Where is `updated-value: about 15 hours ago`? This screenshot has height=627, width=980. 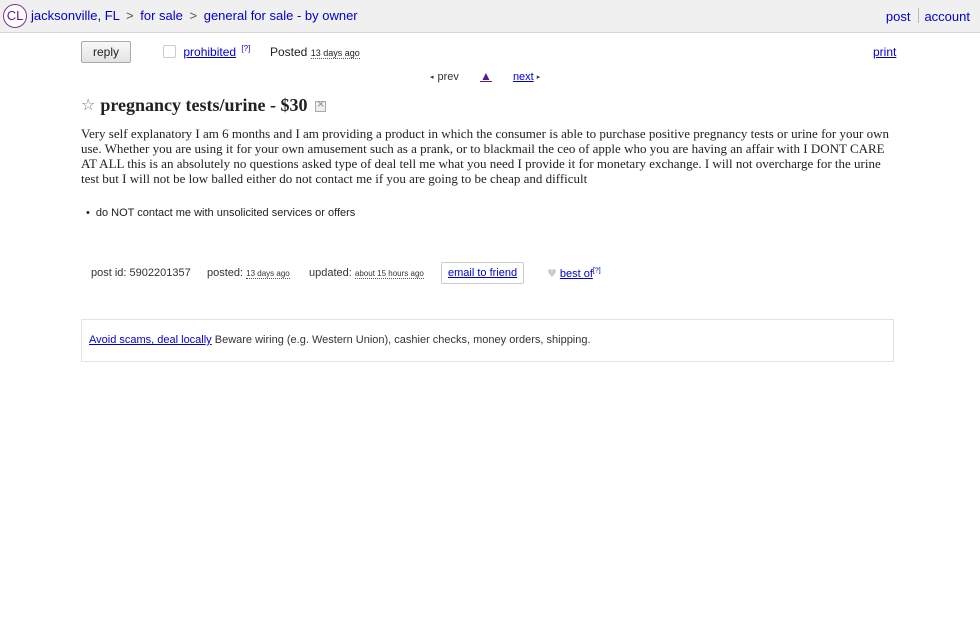 updated-value: about 15 hours ago is located at coordinates (389, 274).